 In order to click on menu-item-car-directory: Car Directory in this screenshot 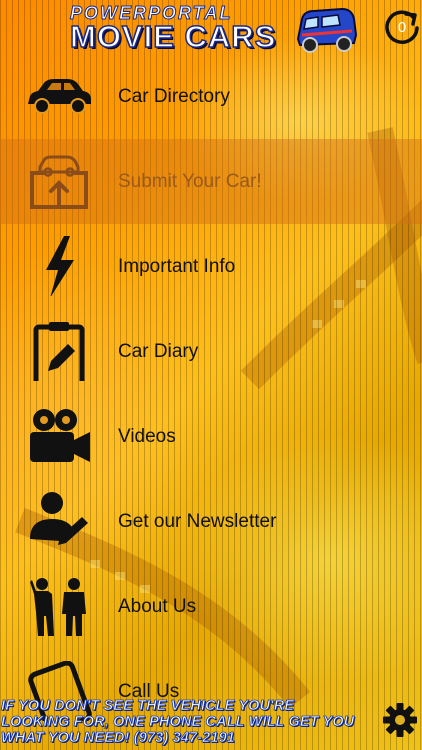, I will do `click(211, 96)`.